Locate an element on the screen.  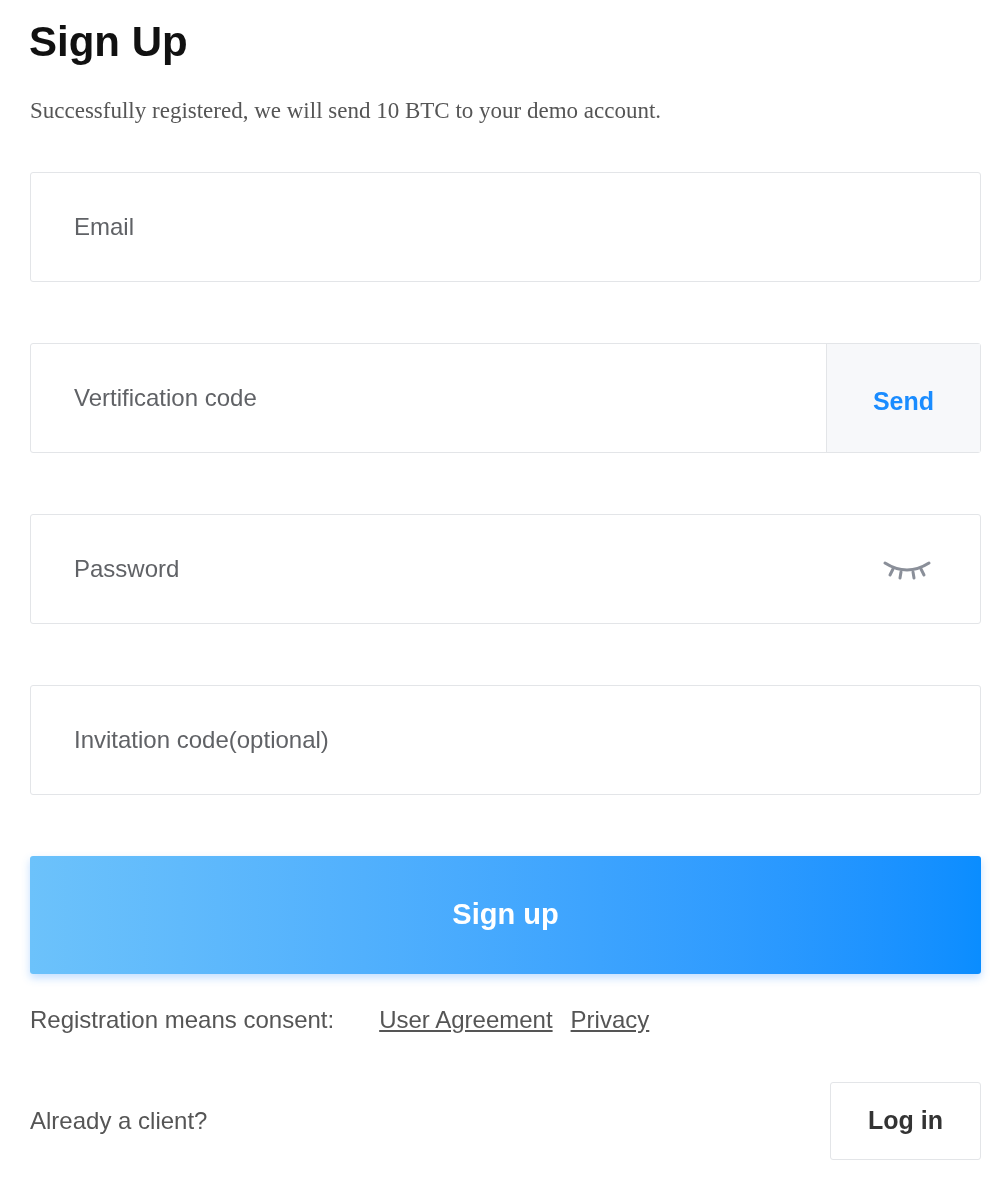
input-field: Password is located at coordinates (505, 569).